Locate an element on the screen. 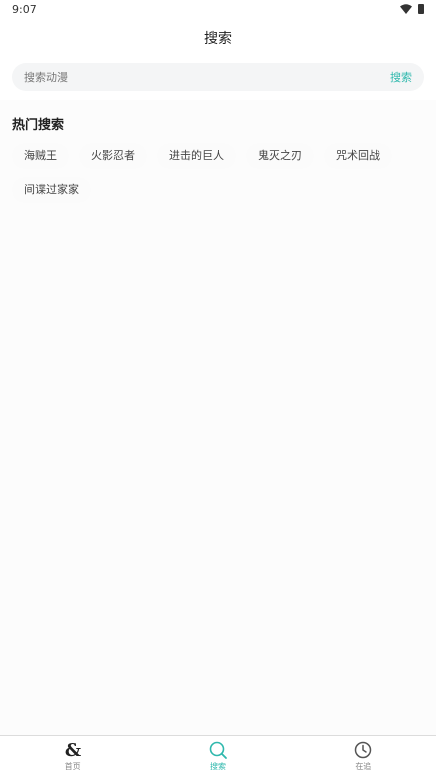 The image size is (436, 776). search-input is located at coordinates (189, 77).